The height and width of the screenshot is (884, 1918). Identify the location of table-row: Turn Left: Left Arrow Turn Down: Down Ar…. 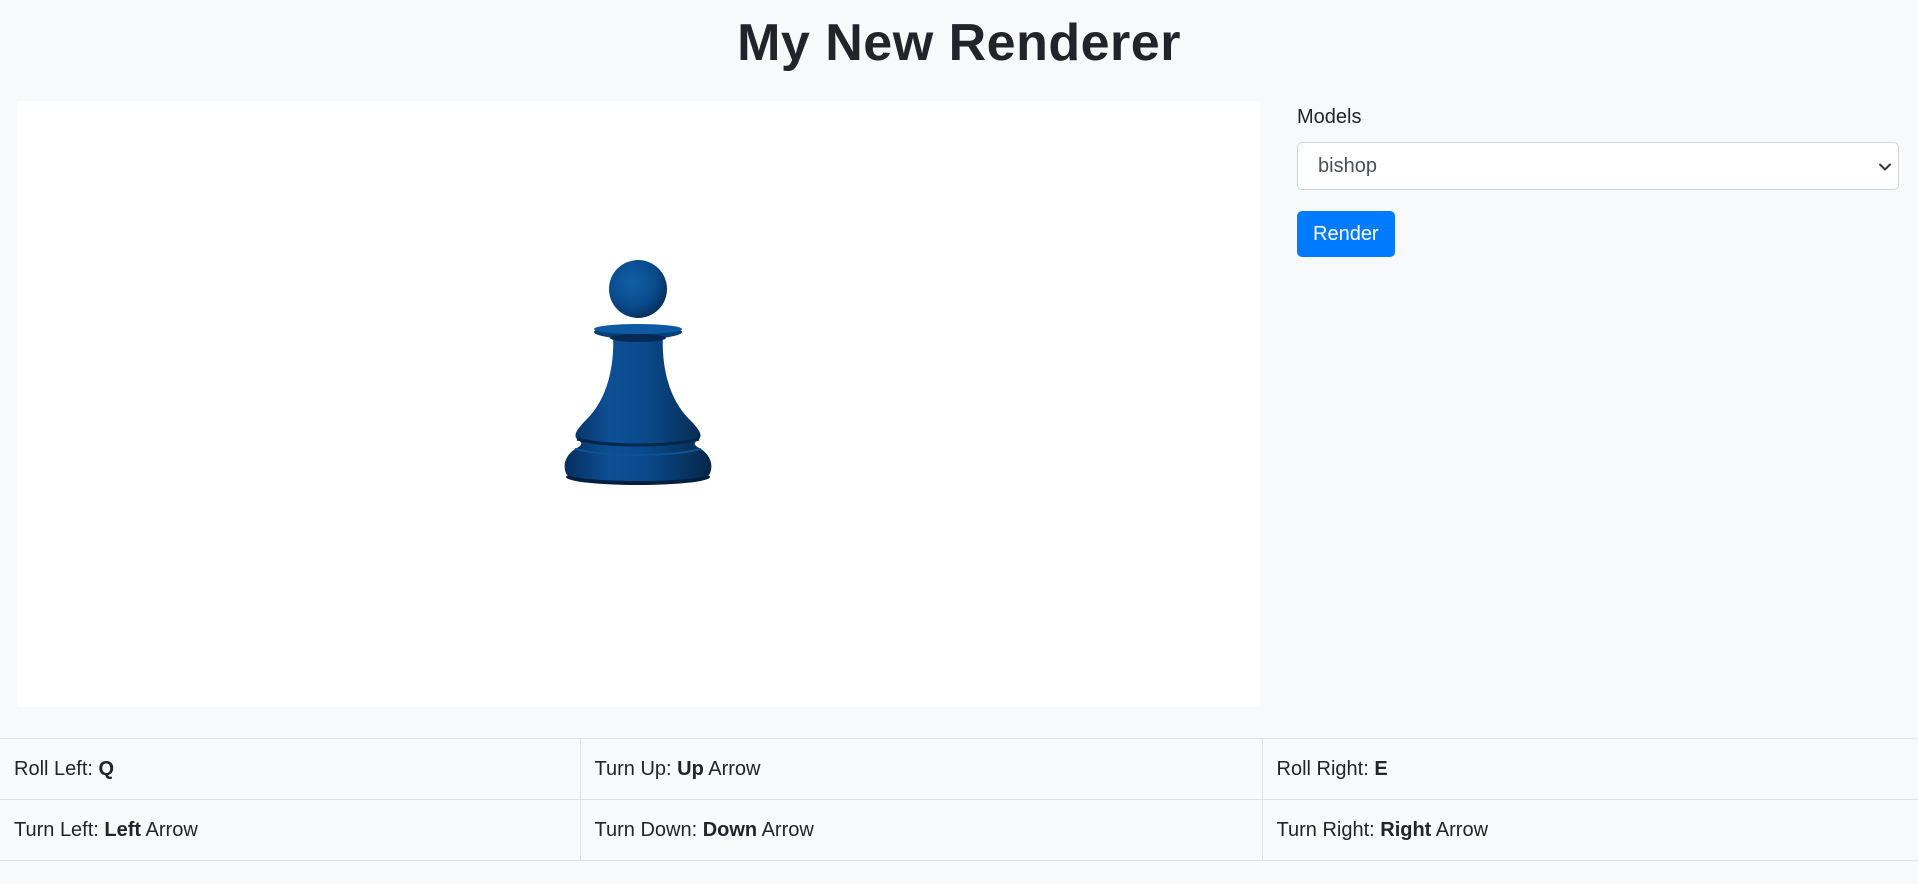
(959, 830).